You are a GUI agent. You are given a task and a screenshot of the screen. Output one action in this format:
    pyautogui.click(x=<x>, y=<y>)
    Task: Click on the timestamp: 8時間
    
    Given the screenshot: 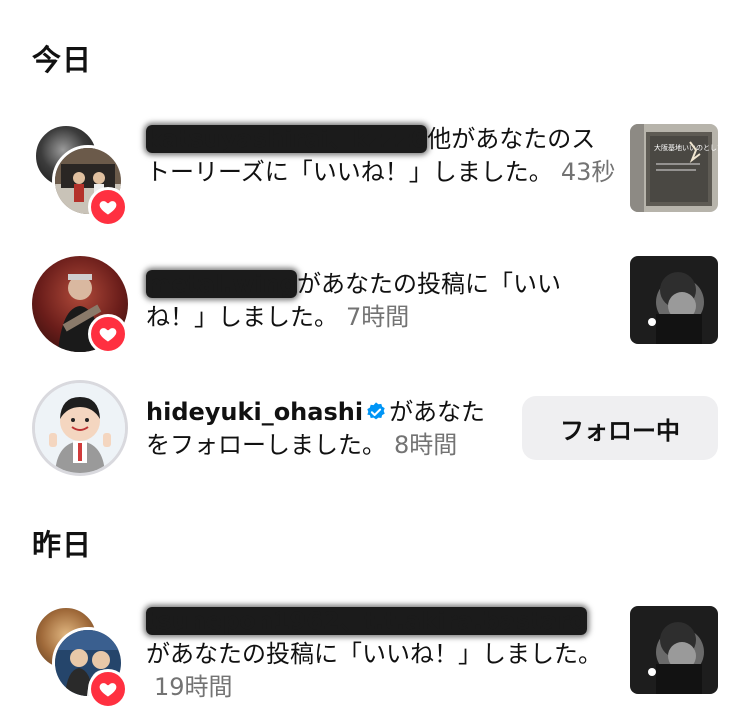 What is the action you would take?
    pyautogui.click(x=426, y=445)
    